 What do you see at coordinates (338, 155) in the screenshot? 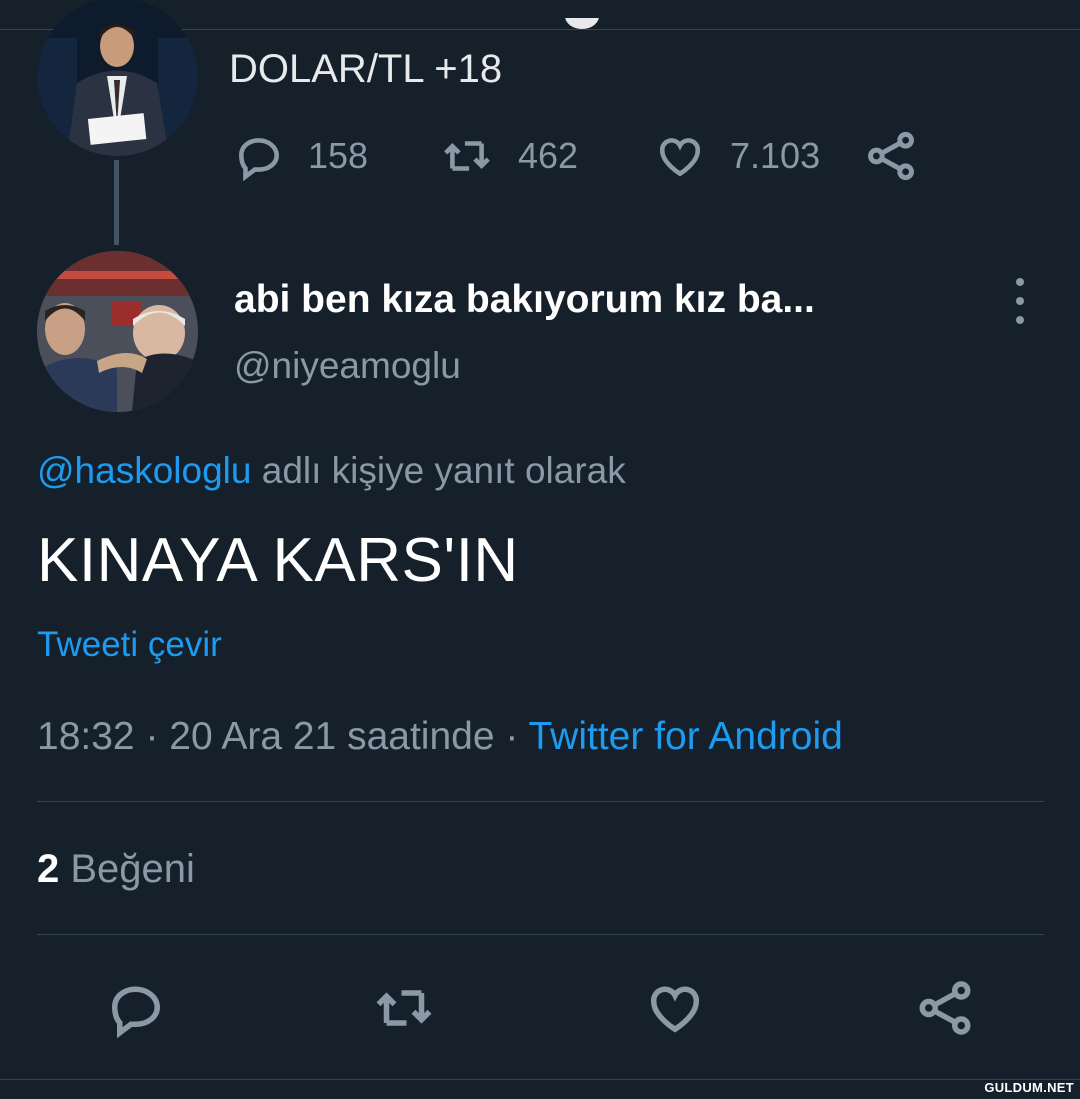
I see `reply-count: 158` at bounding box center [338, 155].